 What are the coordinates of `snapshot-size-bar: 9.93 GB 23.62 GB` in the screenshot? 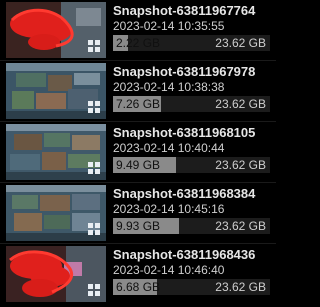 It's located at (191, 226).